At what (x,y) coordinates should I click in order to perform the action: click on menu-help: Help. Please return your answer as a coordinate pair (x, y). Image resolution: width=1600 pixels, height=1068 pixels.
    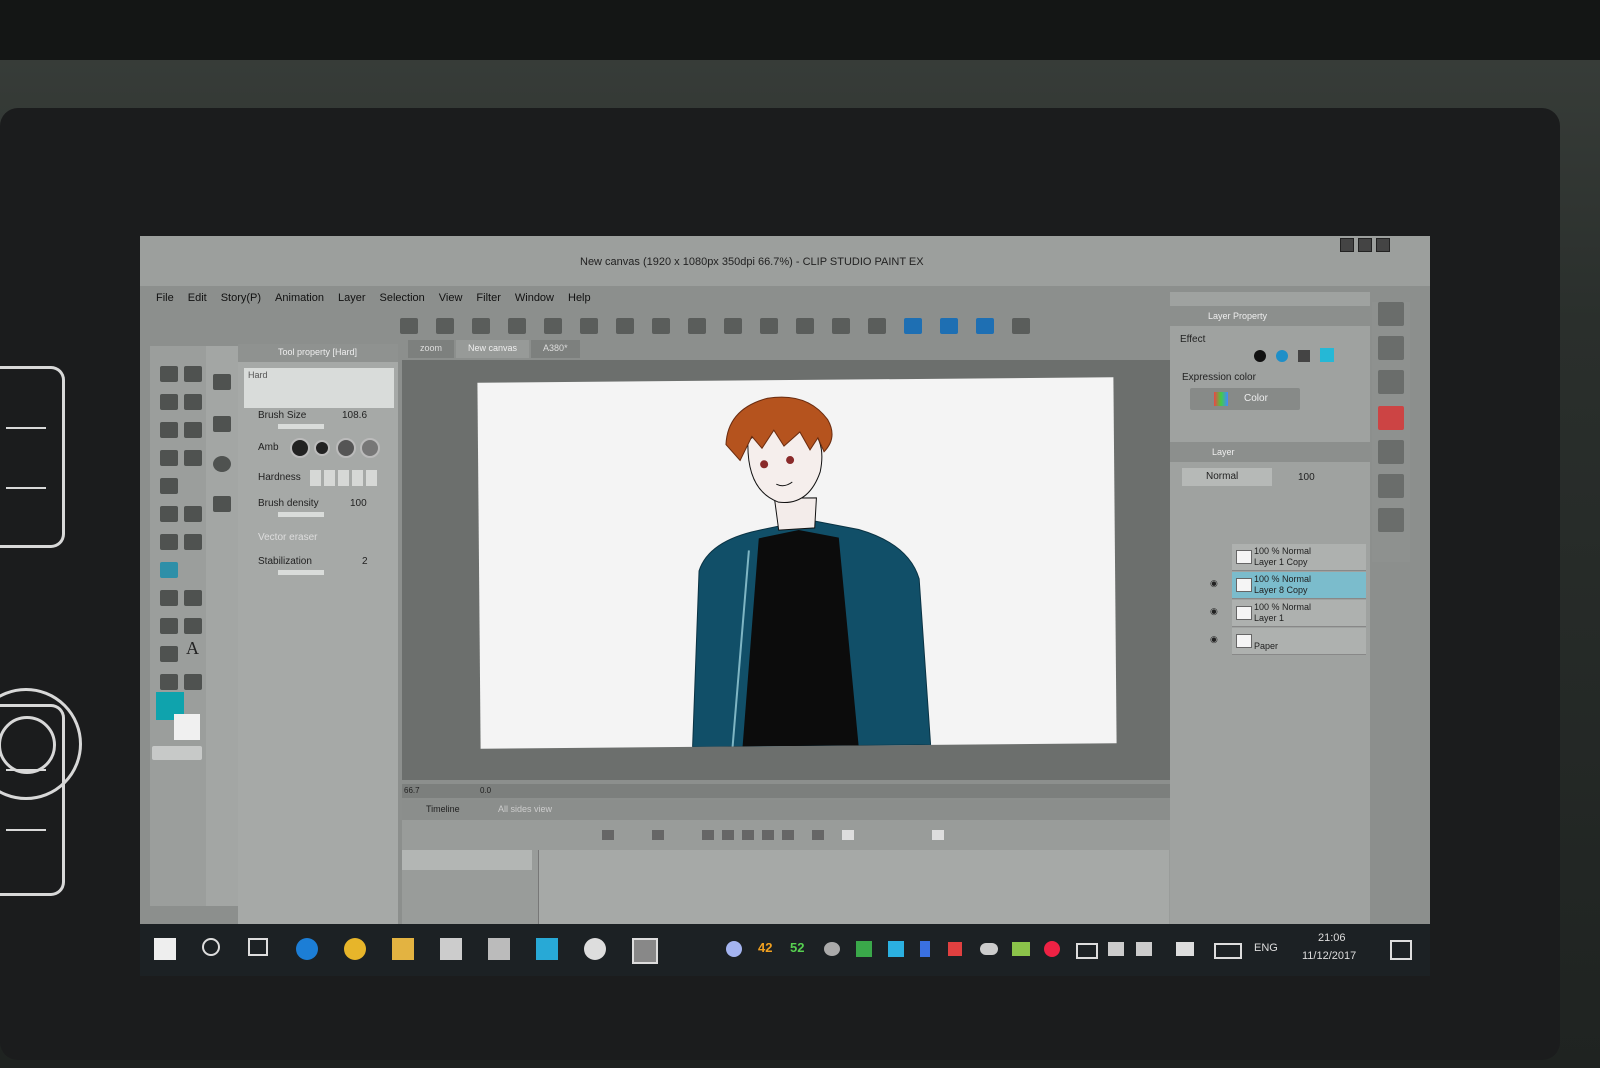
    Looking at the image, I should click on (579, 303).